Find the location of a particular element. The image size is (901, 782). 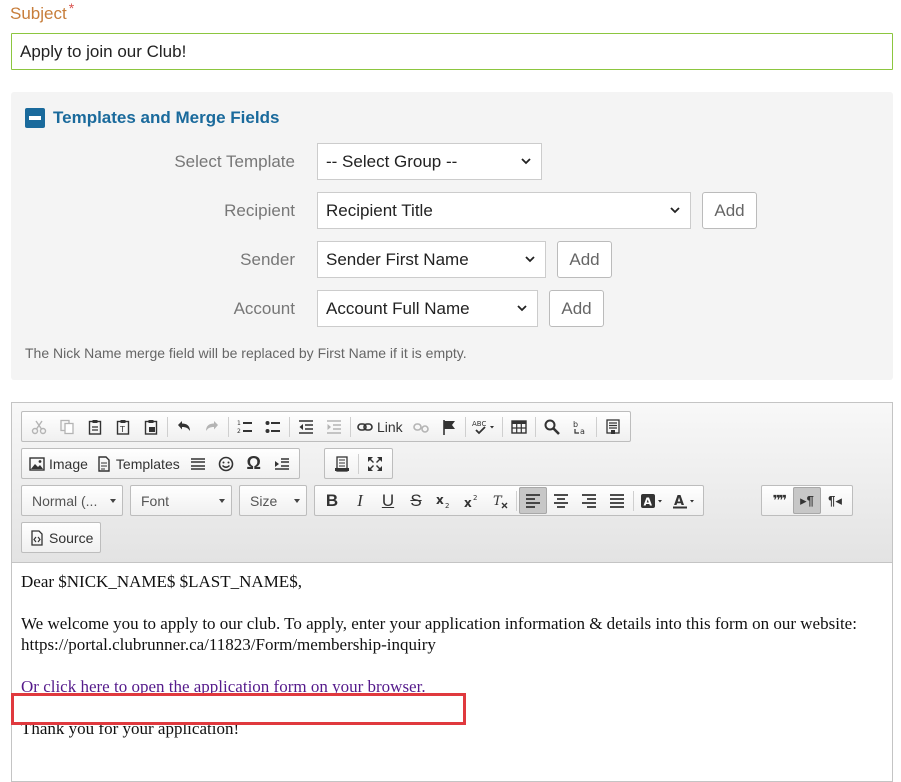

find-icon is located at coordinates (552, 426).